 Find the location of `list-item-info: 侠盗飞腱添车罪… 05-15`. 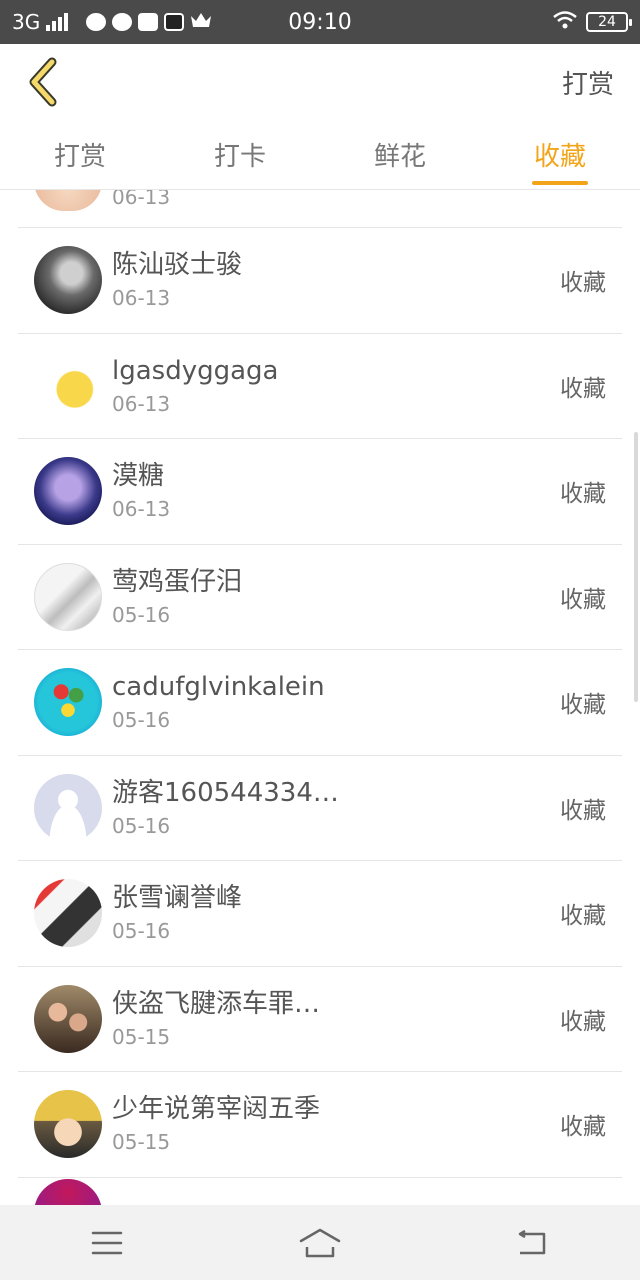

list-item-info: 侠盗飞腱添车罪… 05-15 is located at coordinates (336, 1019).